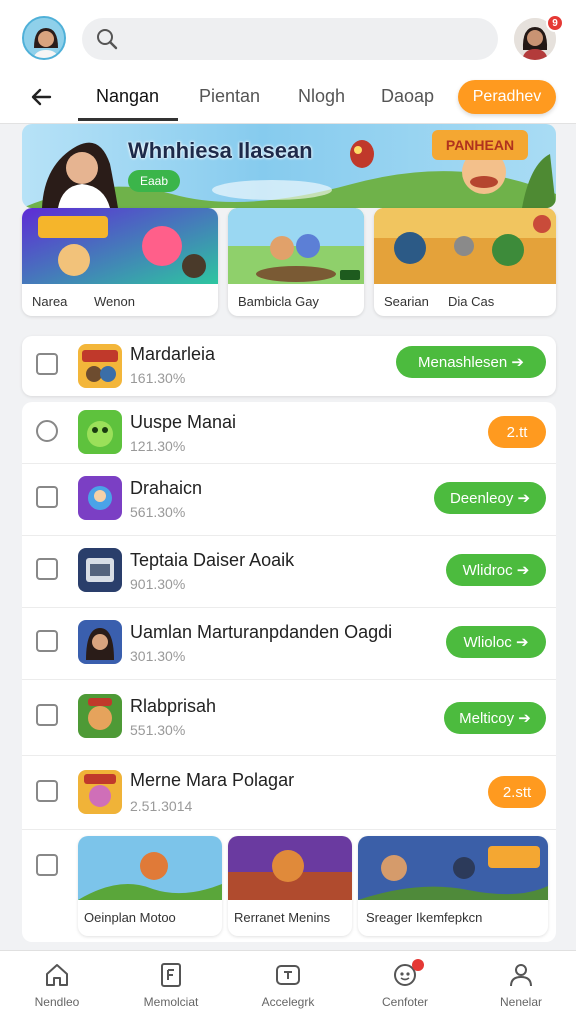 This screenshot has width=576, height=1024. I want to click on app-row: Rlabprisah 551.30% Melticoy ➔, so click(289, 718).